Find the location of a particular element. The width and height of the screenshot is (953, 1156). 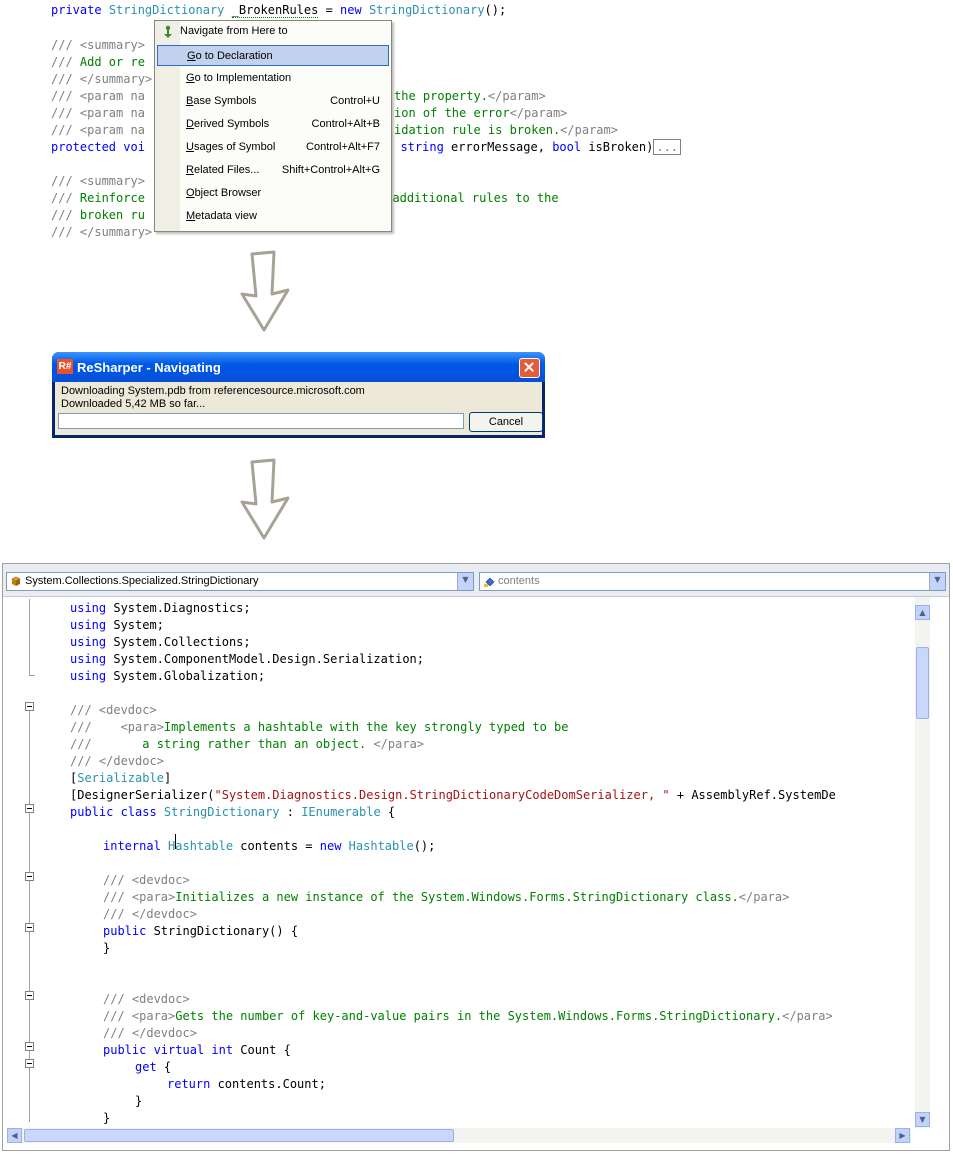

dialog-close-button is located at coordinates (529, 368).